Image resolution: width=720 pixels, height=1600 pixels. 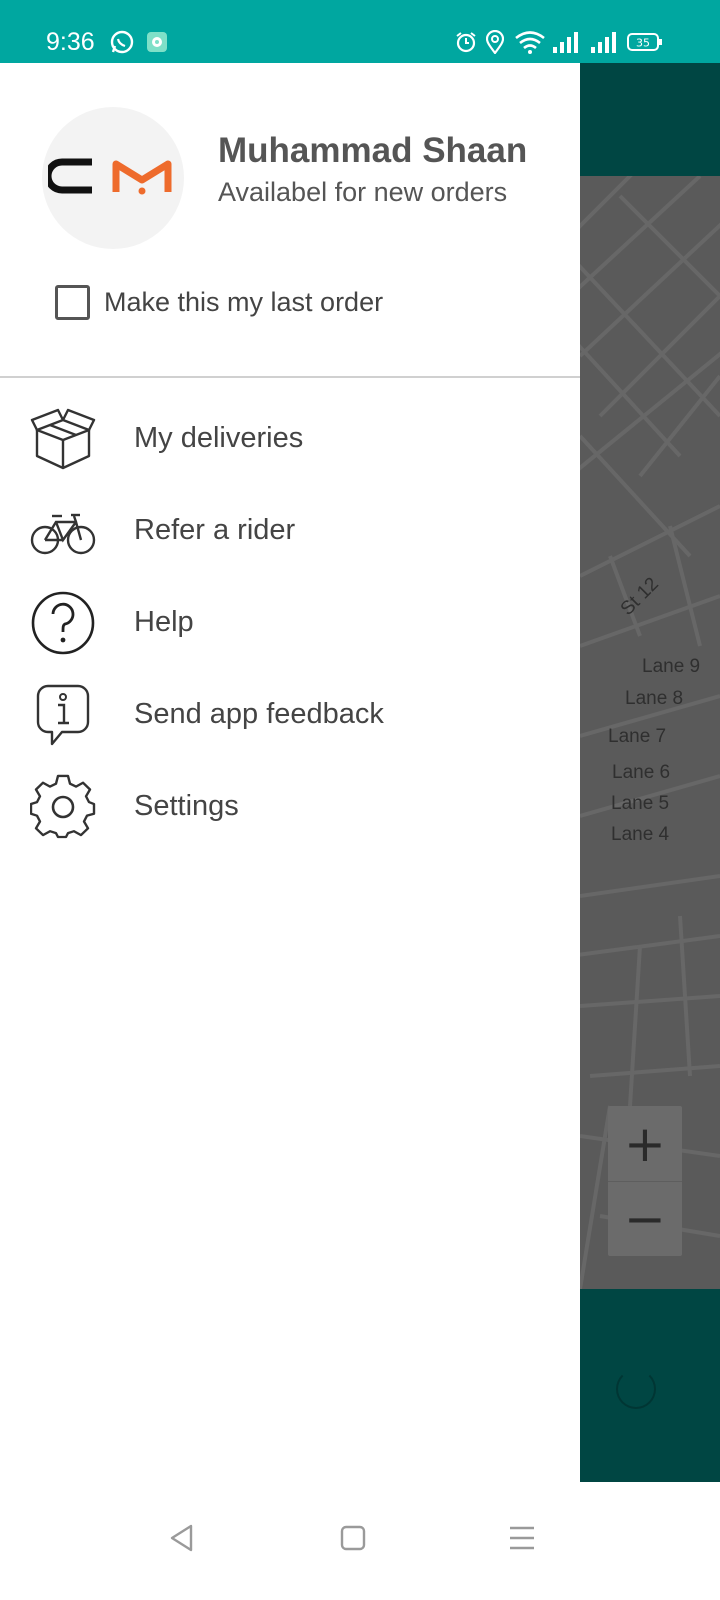 I want to click on alarm-icon, so click(x=466, y=42).